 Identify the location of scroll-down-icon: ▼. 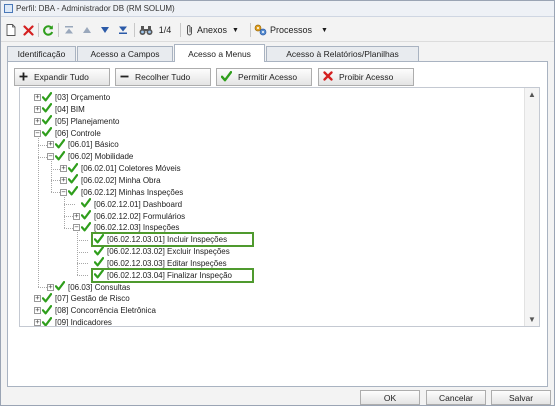
(532, 319).